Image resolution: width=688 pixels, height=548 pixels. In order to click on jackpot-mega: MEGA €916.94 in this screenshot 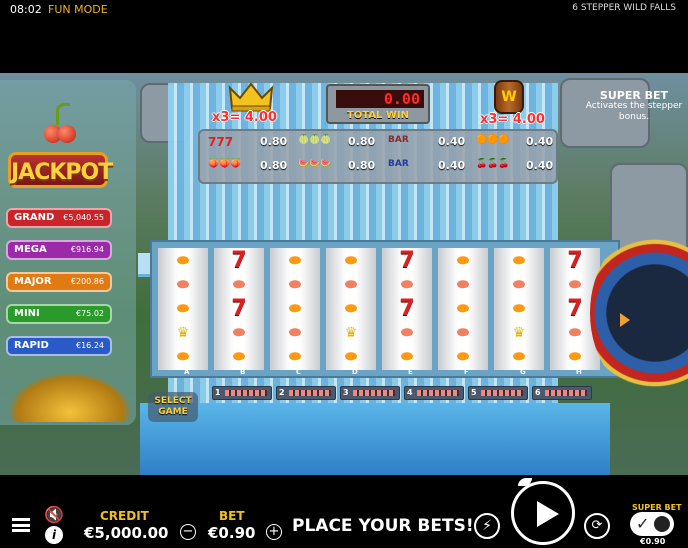, I will do `click(59, 250)`.